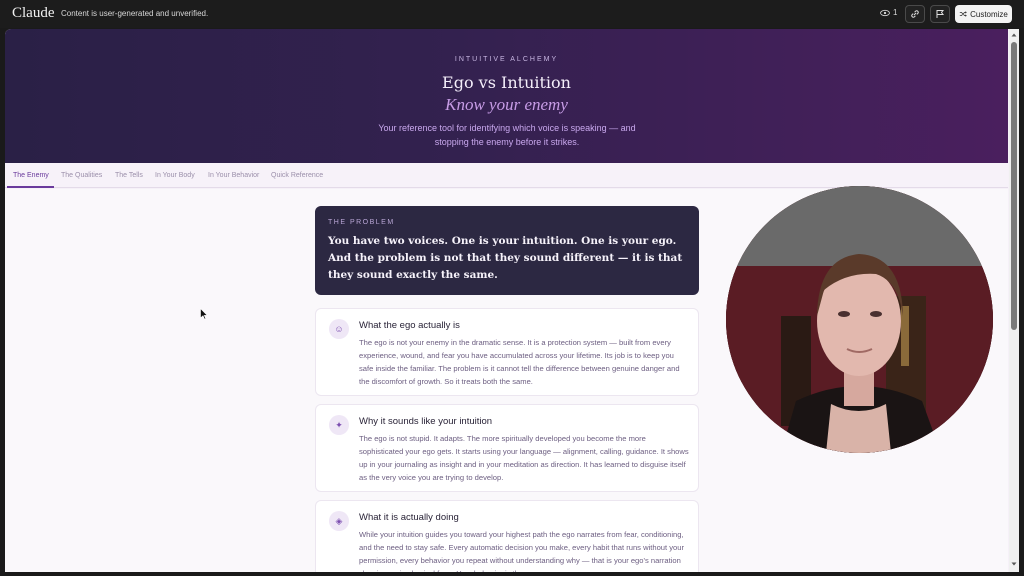  I want to click on active-tab-indicator, so click(30, 187).